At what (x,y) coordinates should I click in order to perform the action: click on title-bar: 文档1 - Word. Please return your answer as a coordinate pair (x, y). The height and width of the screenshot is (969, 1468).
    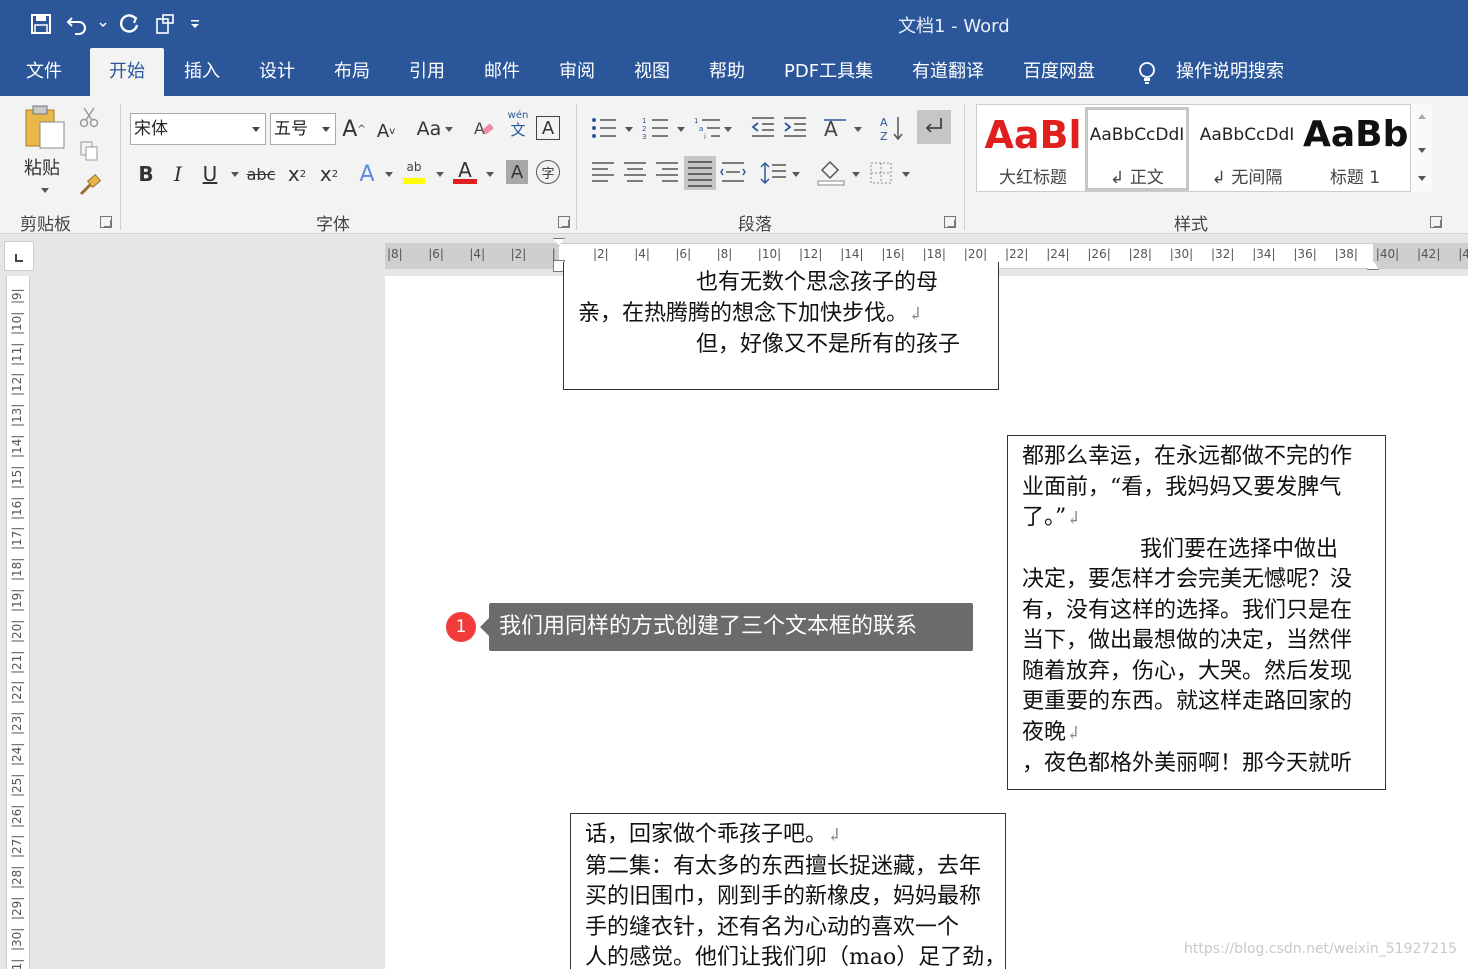
    Looking at the image, I should click on (734, 24).